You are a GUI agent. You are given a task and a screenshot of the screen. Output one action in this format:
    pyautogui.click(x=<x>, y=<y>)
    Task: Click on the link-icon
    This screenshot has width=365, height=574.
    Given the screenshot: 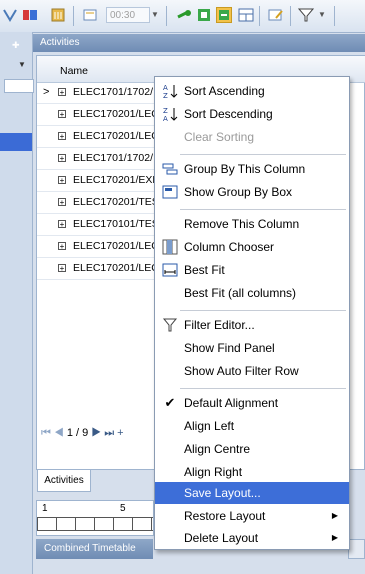 What is the action you would take?
    pyautogui.click(x=184, y=15)
    